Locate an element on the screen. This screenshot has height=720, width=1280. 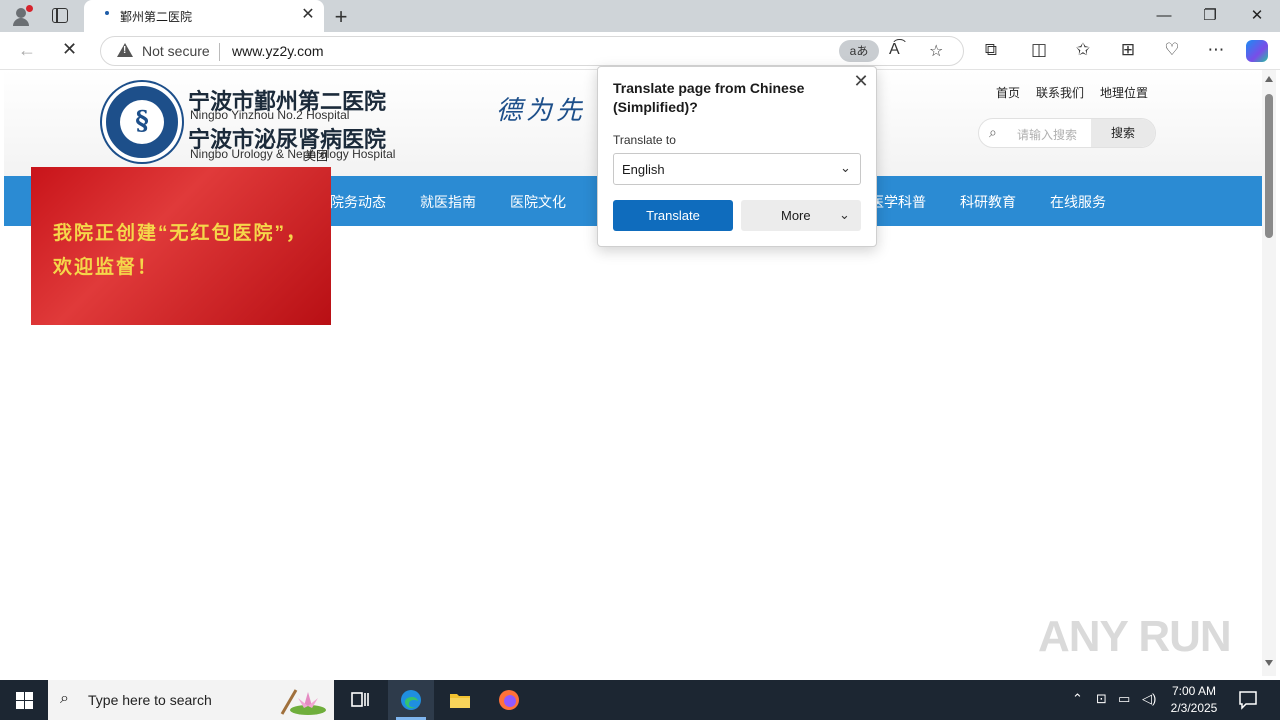
language-select: English ⌄ is located at coordinates (737, 169).